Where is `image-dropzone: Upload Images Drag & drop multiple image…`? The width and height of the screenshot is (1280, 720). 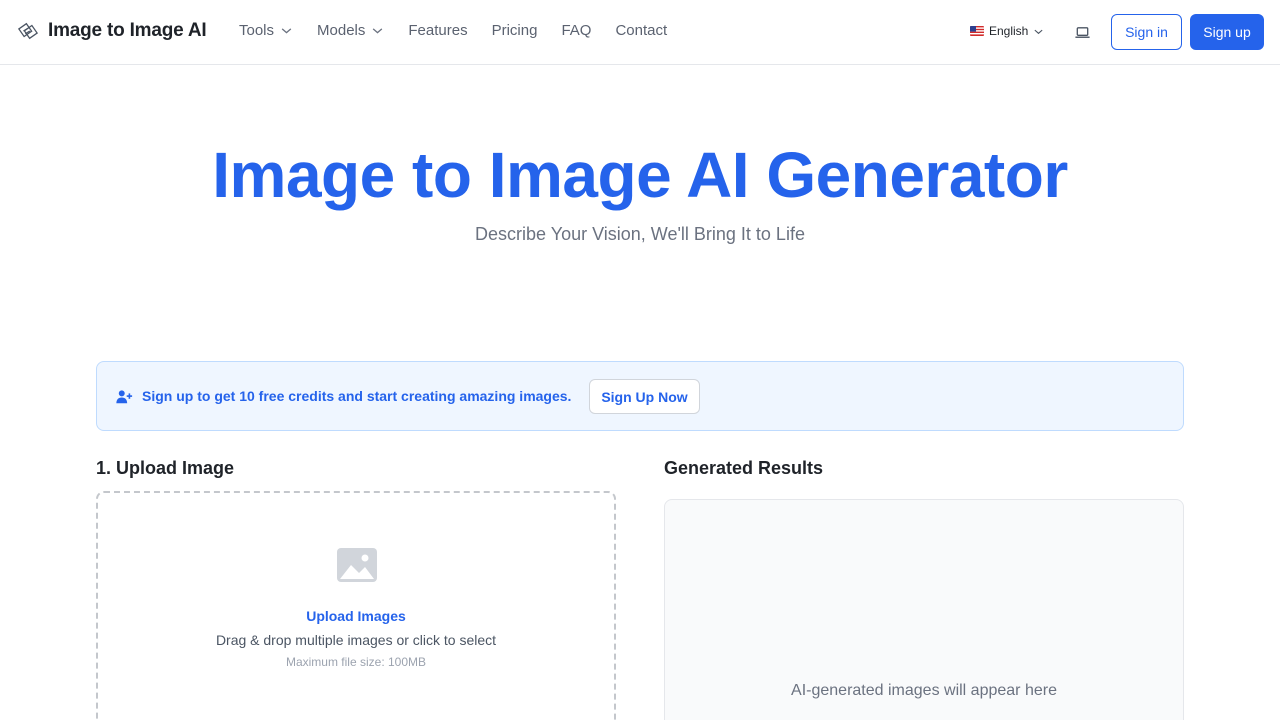
image-dropzone: Upload Images Drag & drop multiple image… is located at coordinates (356, 605).